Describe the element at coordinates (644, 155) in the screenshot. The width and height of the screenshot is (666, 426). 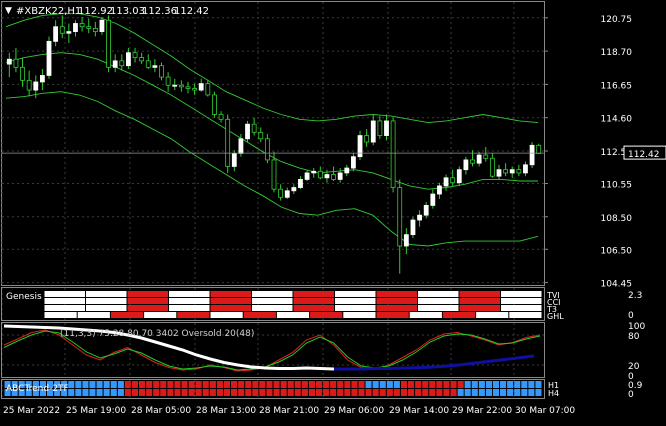
I see `current-price-label: 112.42` at that location.